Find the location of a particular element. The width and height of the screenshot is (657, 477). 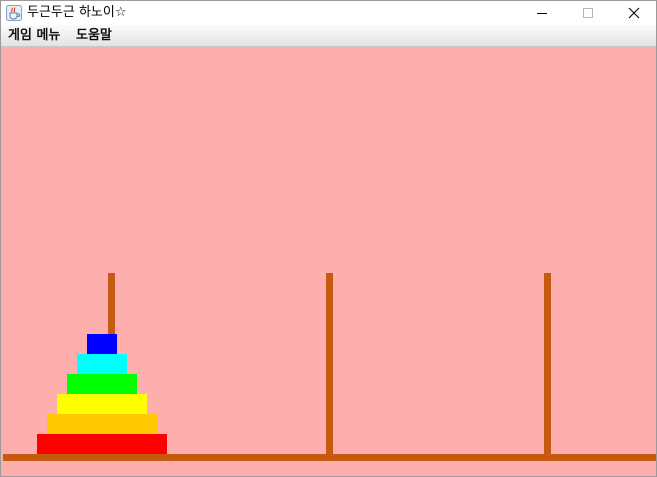

menu-game: 게임 메뉴 is located at coordinates (34, 36).